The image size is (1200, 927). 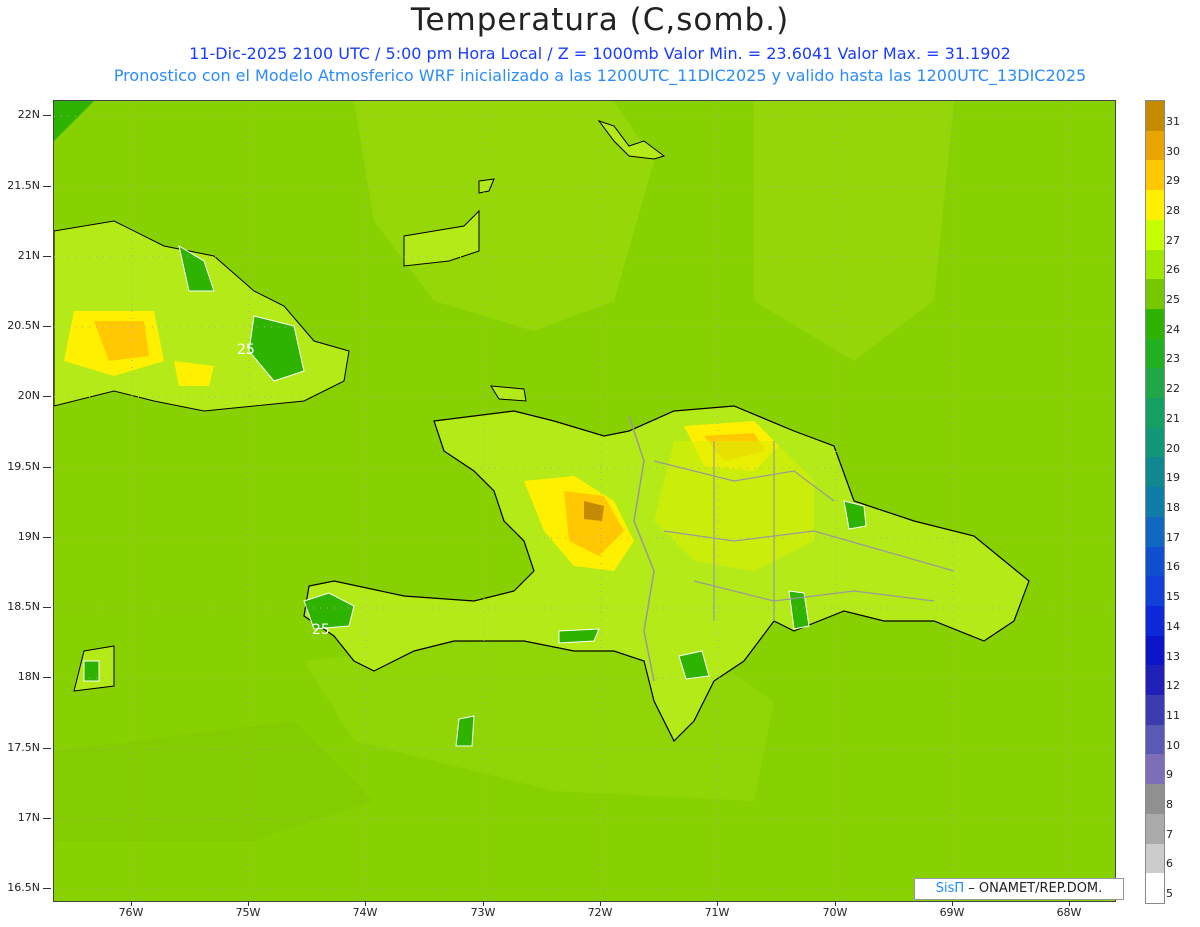 What do you see at coordinates (1173, 121) in the screenshot?
I see `color-scale-label: 31` at bounding box center [1173, 121].